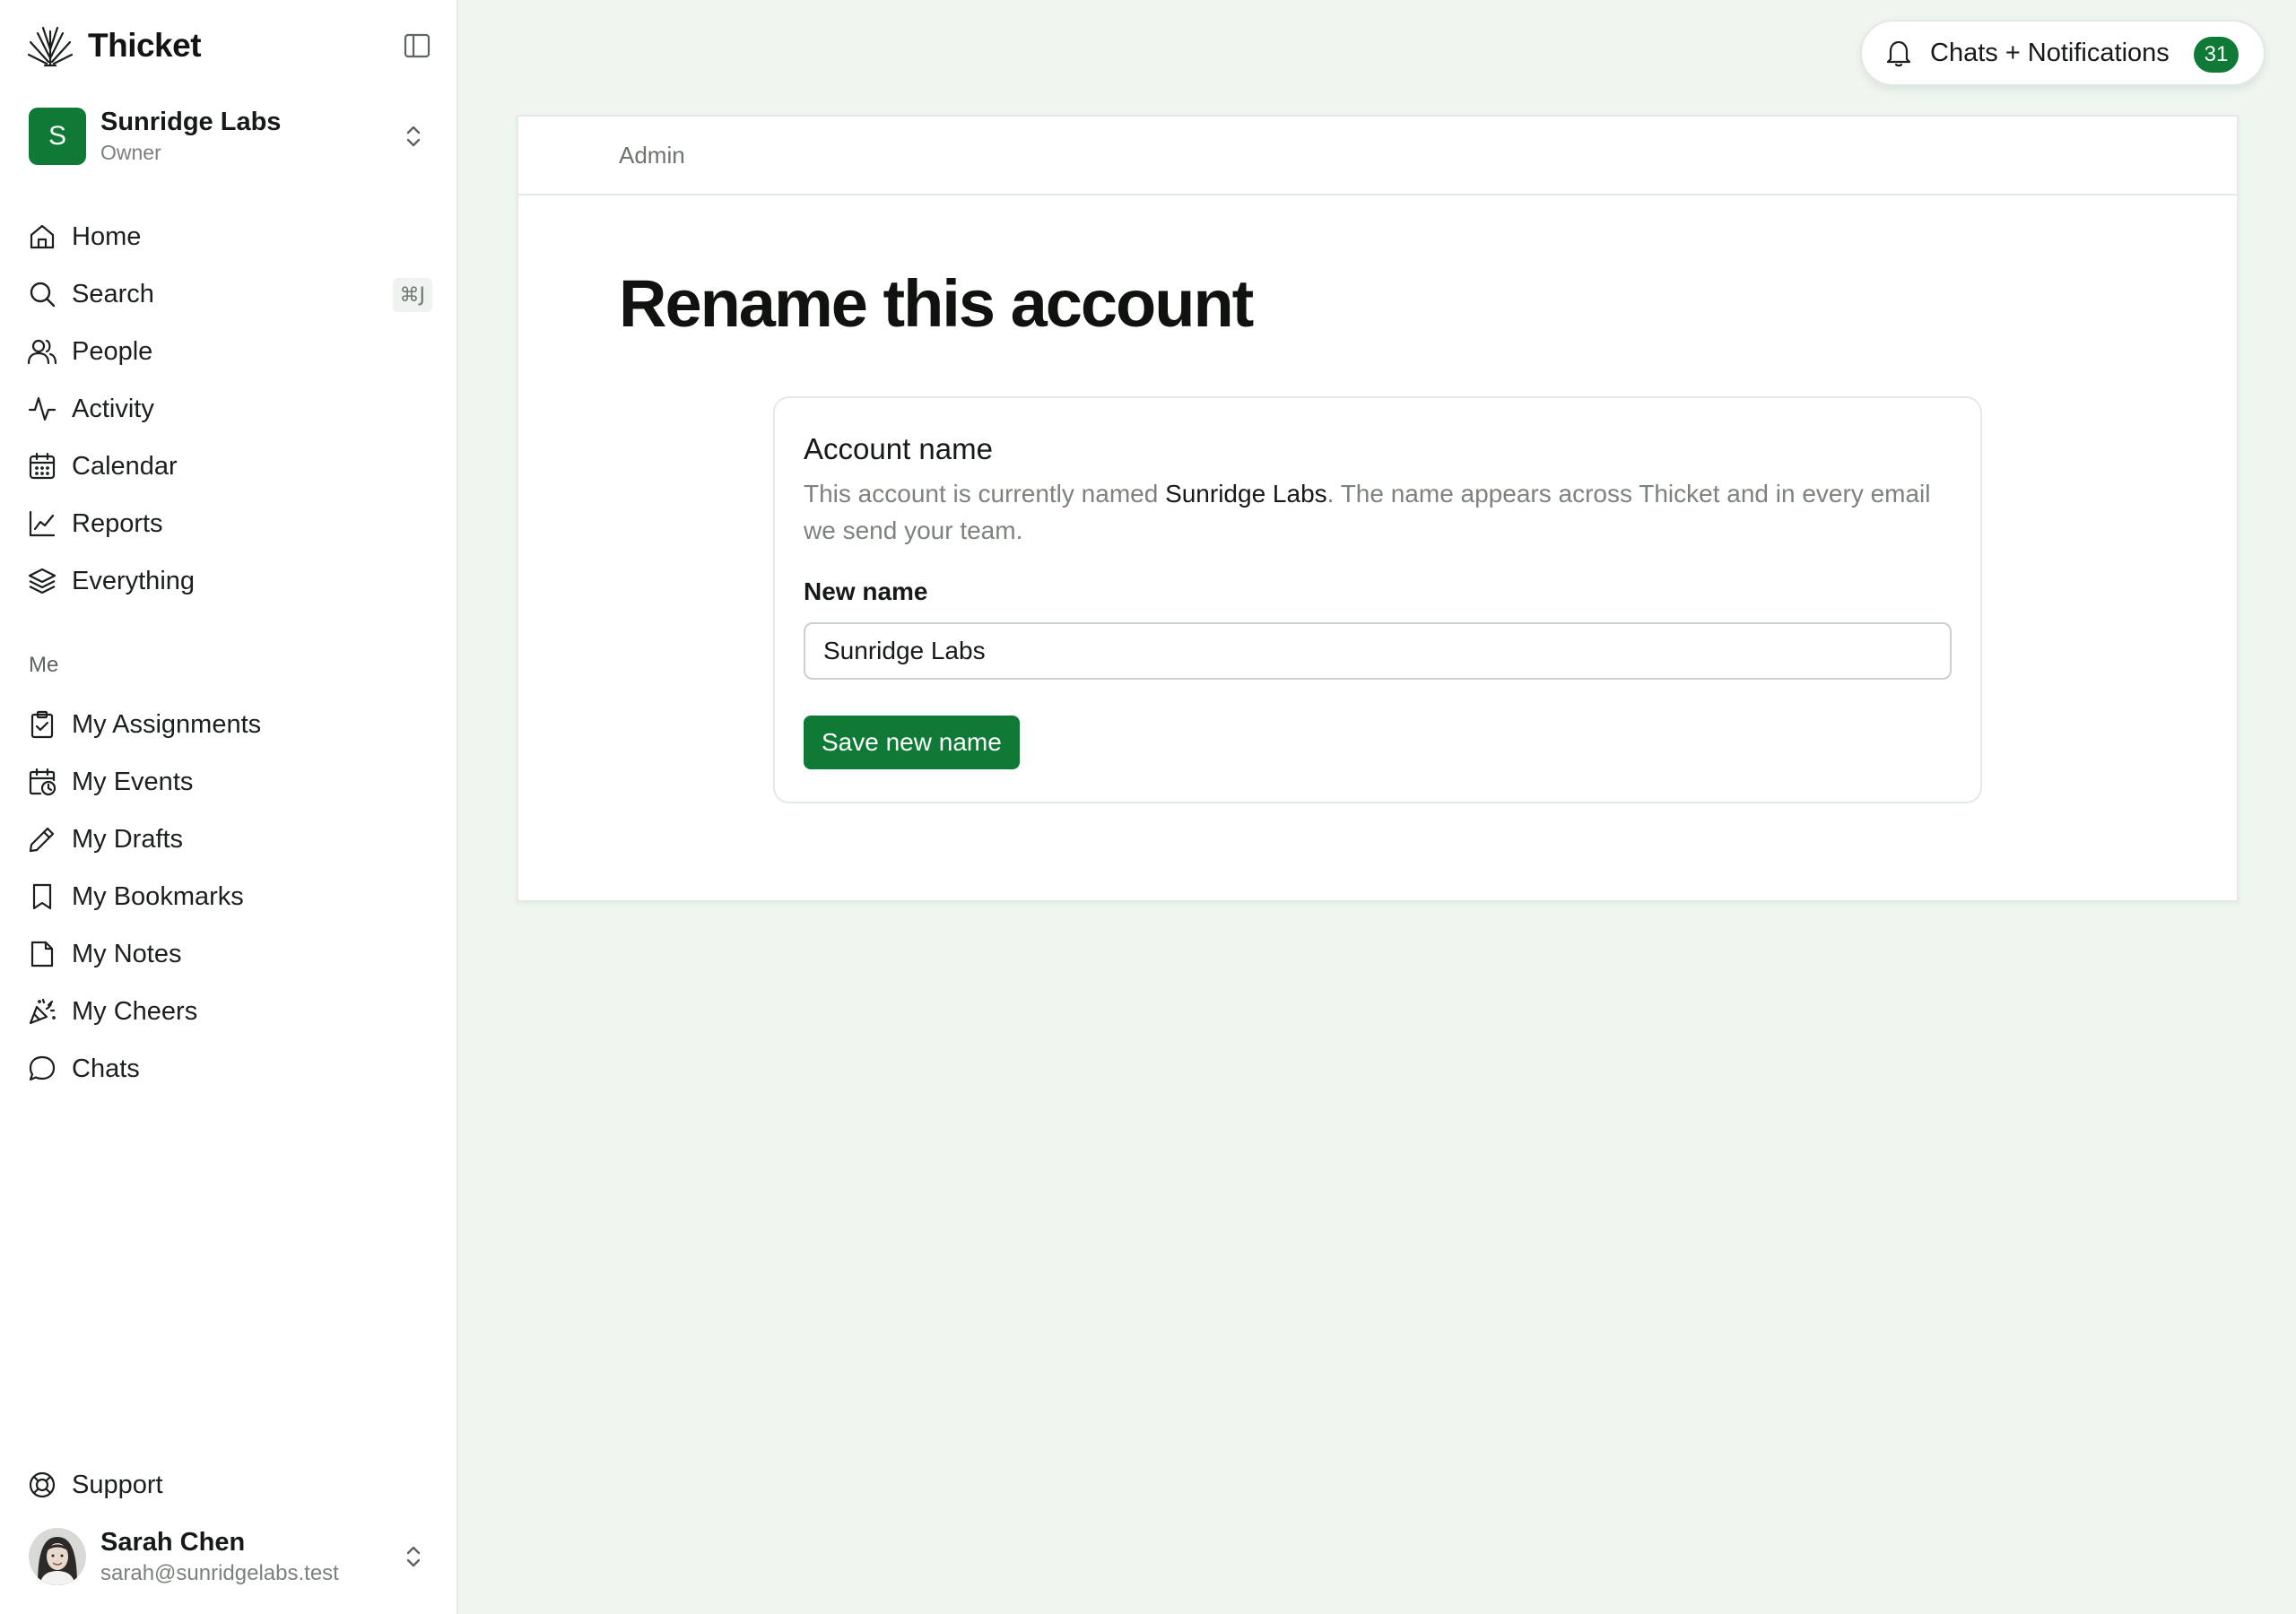 The width and height of the screenshot is (2296, 1614). What do you see at coordinates (229, 1069) in the screenshot?
I see `nav-item-chats: Chats` at bounding box center [229, 1069].